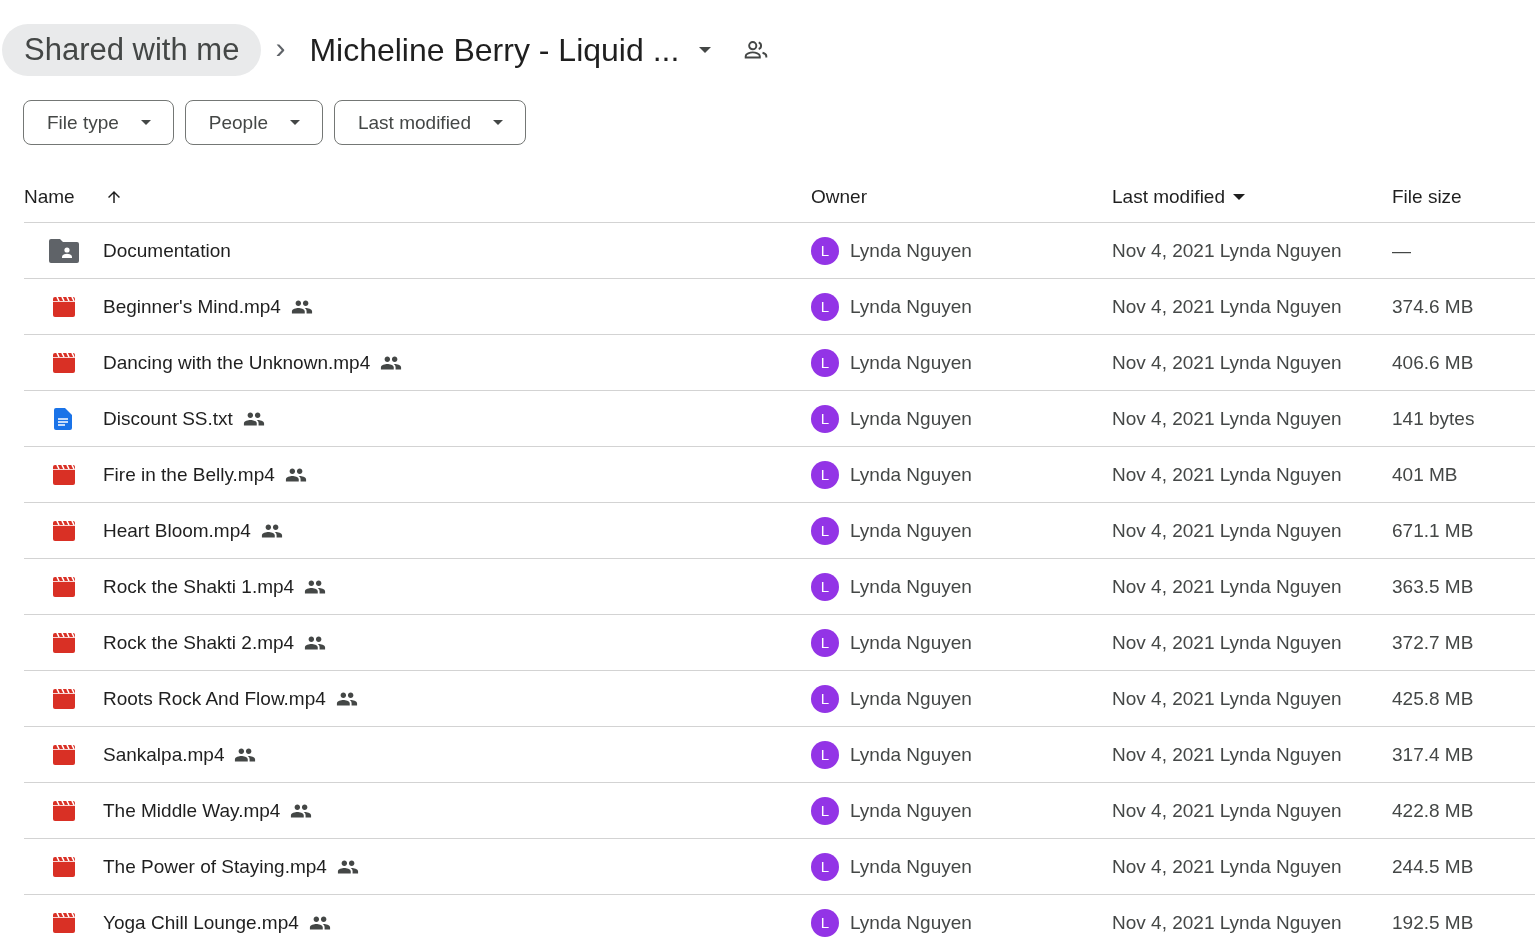 The image size is (1535, 947). I want to click on file-row: Dancing with the Unknown.mp4 L Lynda Nguyen Nov 4, 2021 Lynda Nguyen 406.6 MB, so click(779, 363).